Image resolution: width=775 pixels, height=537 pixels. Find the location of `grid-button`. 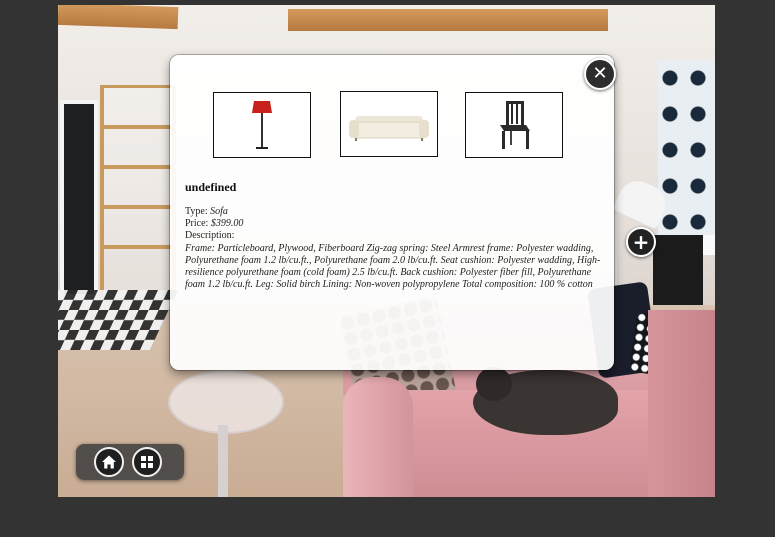

grid-button is located at coordinates (147, 462).